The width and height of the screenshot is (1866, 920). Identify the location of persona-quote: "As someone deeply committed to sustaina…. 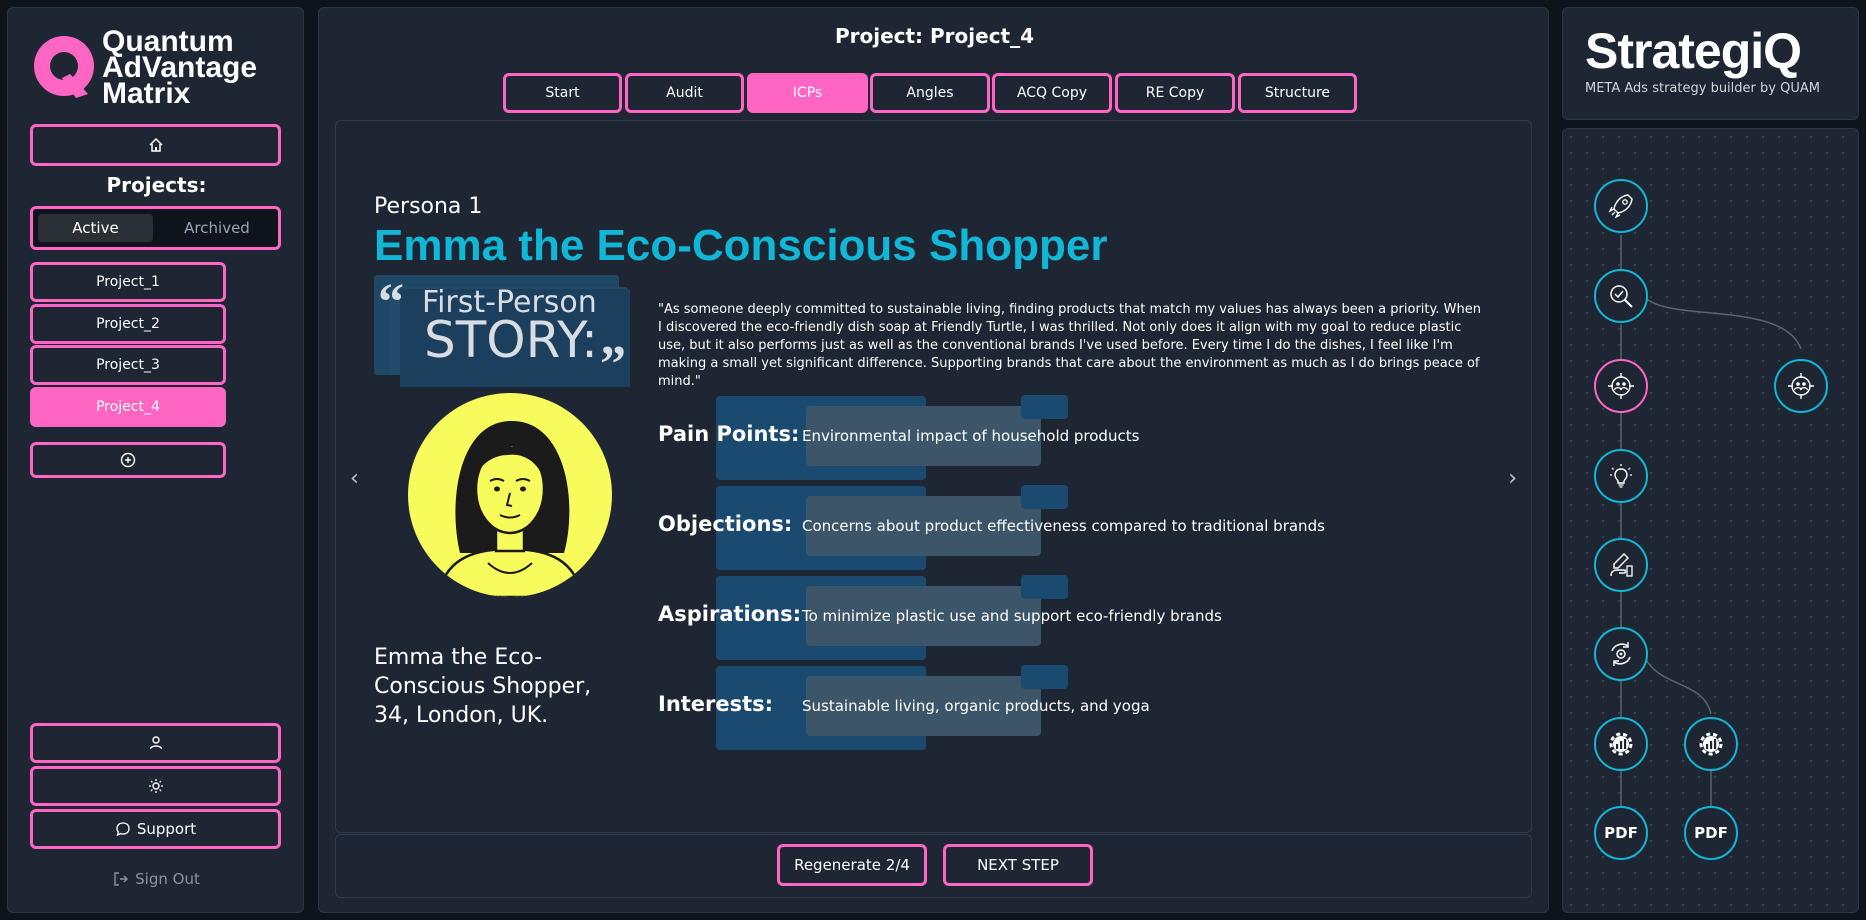
(1069, 345).